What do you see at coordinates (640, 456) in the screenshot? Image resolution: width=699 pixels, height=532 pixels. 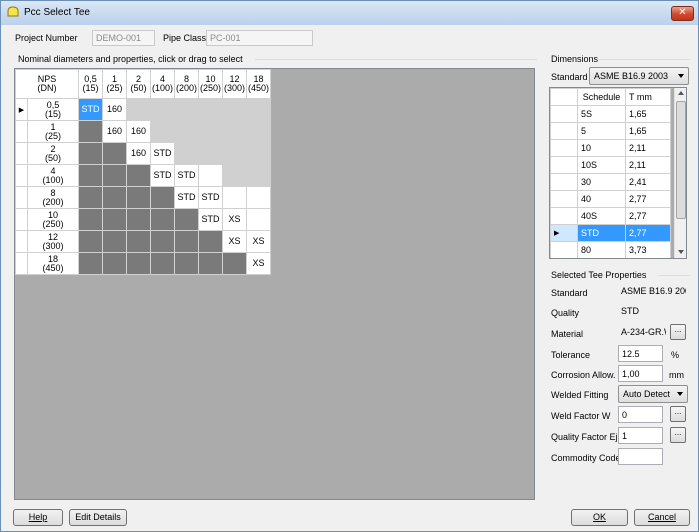 I see `commodity-code-input` at bounding box center [640, 456].